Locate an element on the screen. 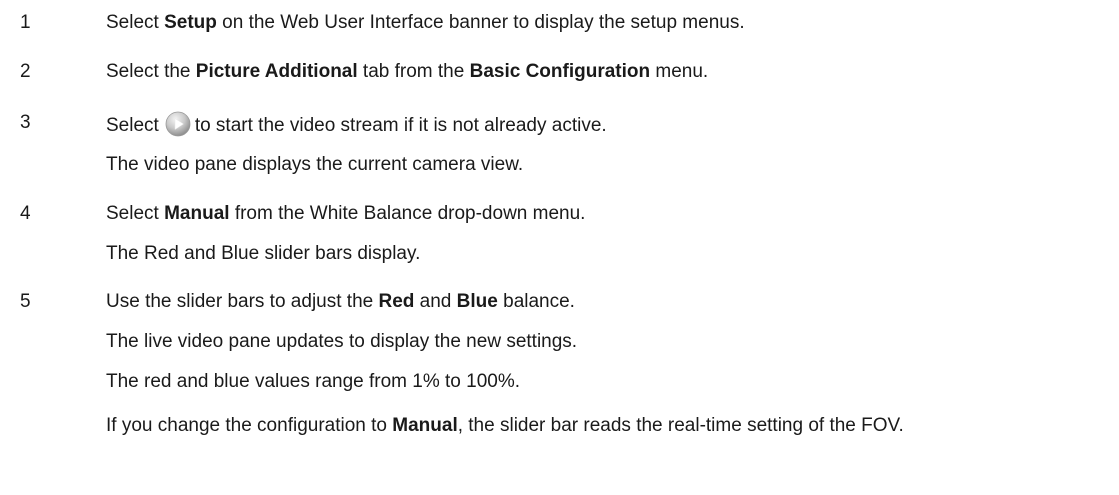 This screenshot has width=1119, height=495. text-run: from the White Balance drop-down menu. is located at coordinates (407, 213).